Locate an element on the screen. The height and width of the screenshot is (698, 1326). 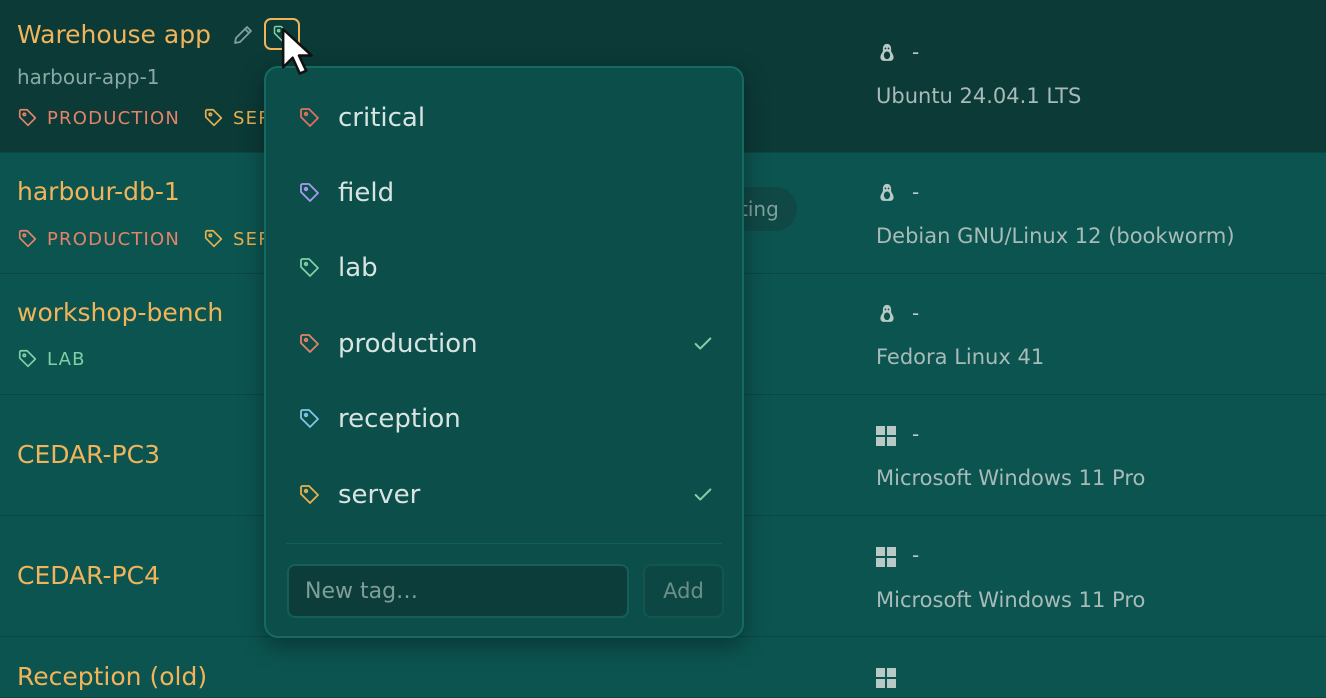
tag-option-label: lab is located at coordinates (358, 268).